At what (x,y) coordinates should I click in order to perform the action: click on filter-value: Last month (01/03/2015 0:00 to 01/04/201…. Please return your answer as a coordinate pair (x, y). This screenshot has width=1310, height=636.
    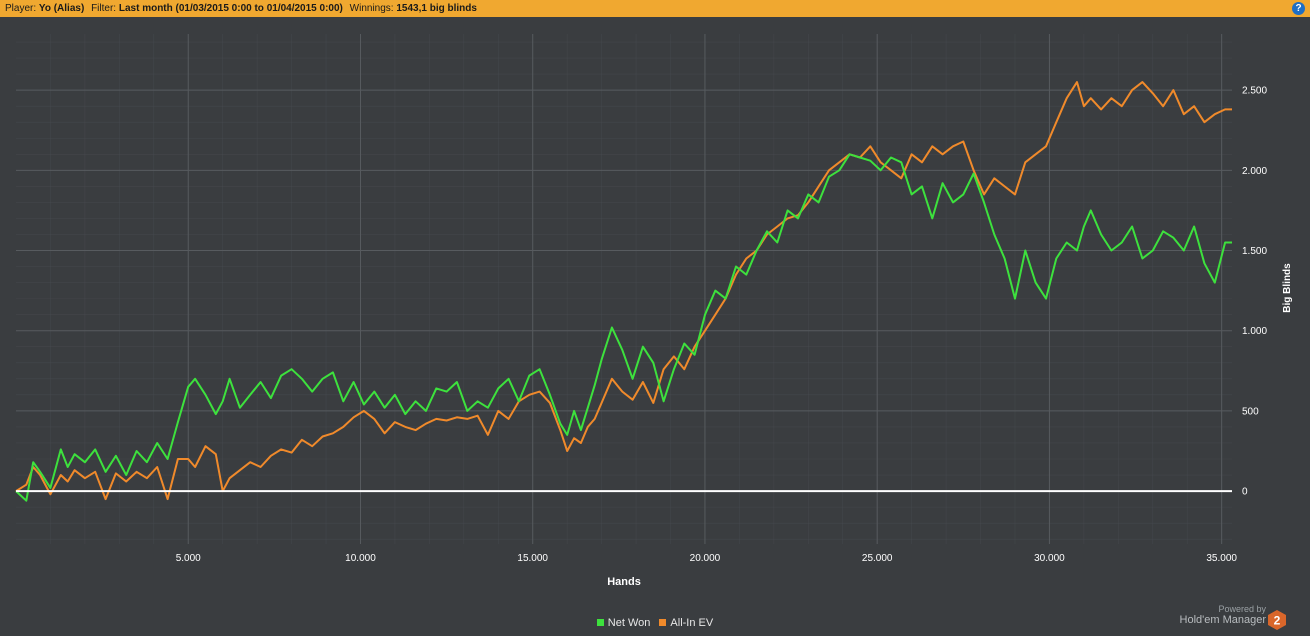
    Looking at the image, I should click on (230, 8).